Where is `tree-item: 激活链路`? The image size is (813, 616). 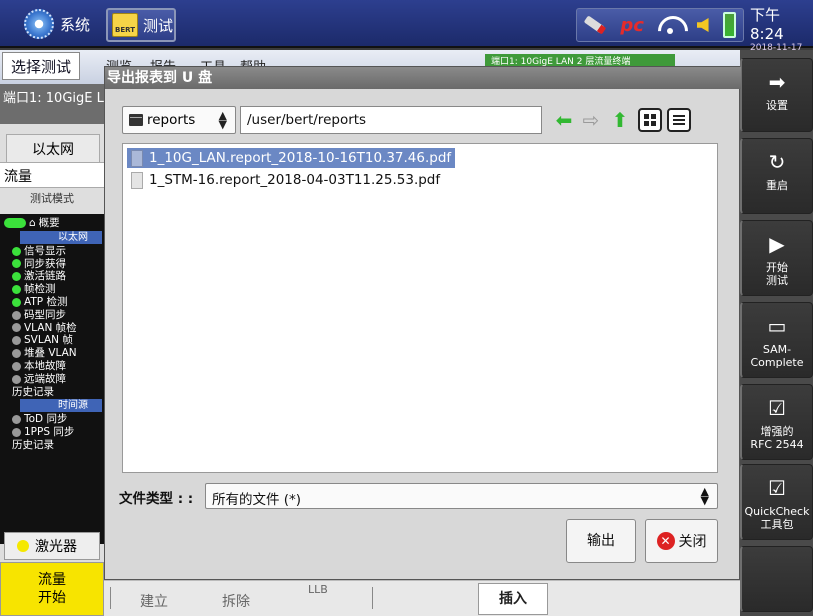 tree-item: 激活链路 is located at coordinates (52, 276).